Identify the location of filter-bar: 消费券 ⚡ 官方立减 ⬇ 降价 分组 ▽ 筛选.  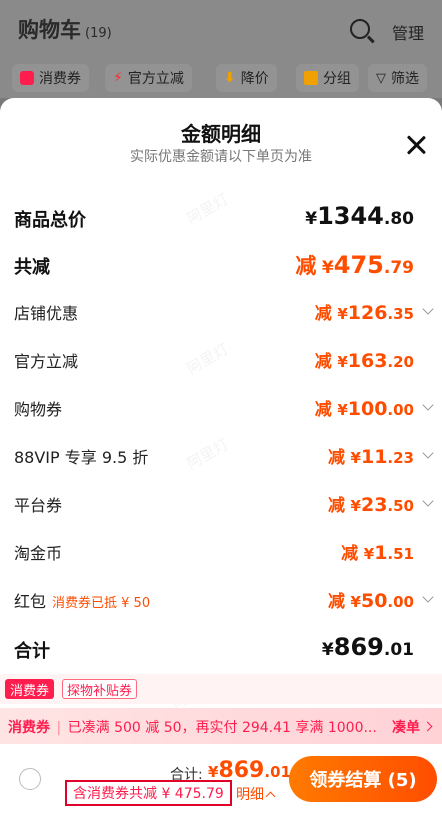
(221, 78).